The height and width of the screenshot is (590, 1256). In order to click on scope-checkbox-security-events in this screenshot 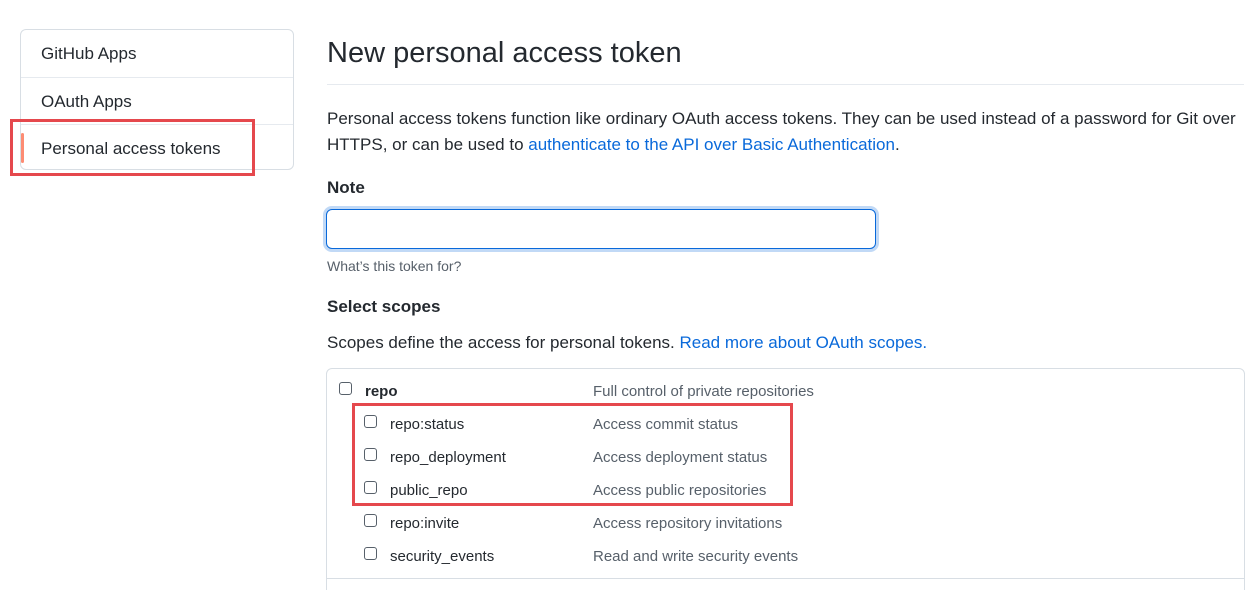, I will do `click(370, 553)`.